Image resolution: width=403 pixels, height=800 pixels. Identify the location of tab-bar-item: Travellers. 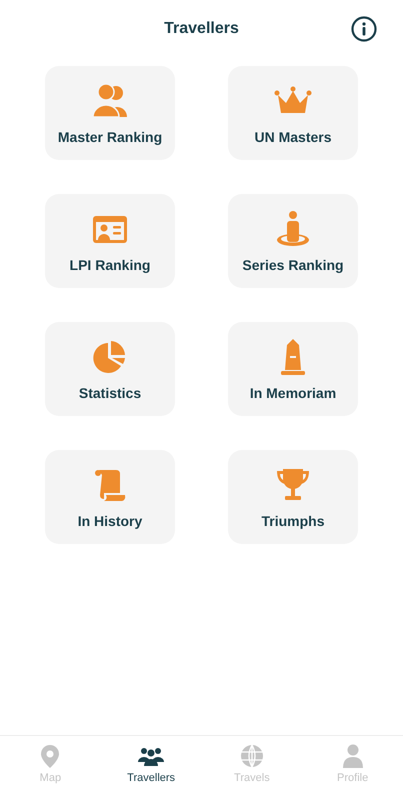
(151, 763).